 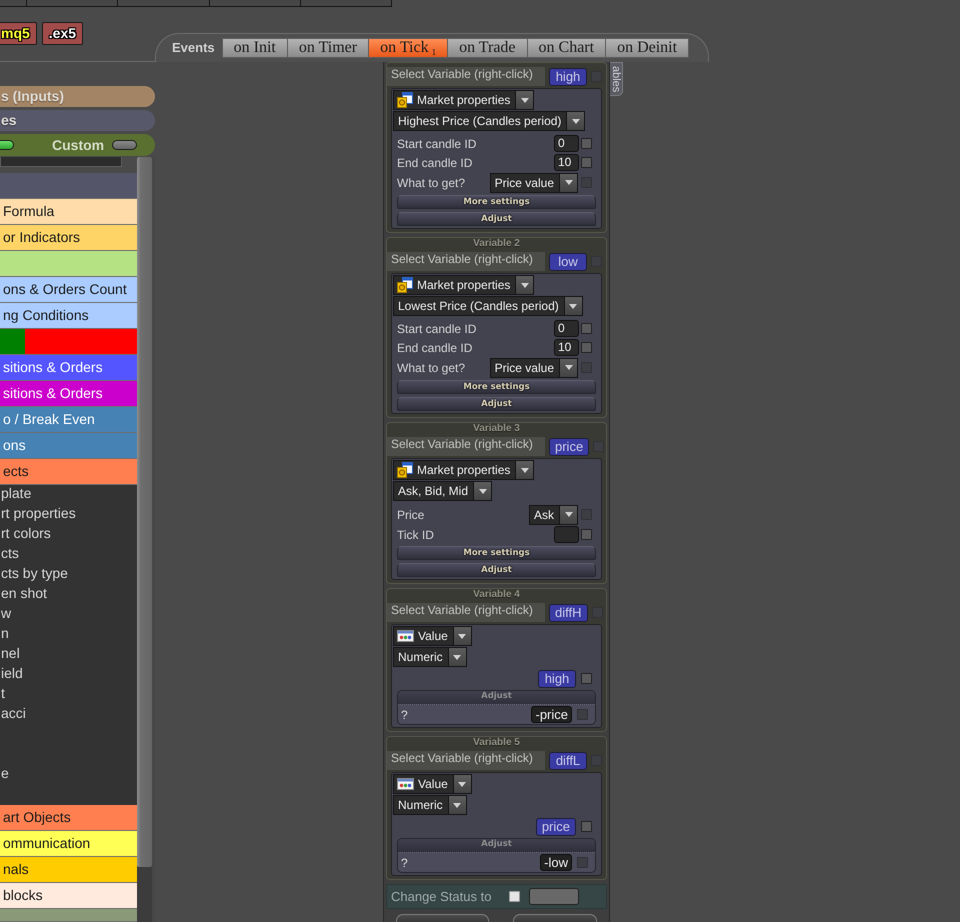 What do you see at coordinates (566, 534) in the screenshot?
I see `number-input` at bounding box center [566, 534].